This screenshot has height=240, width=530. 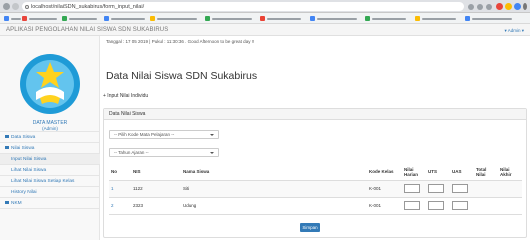 I want to click on cell-nama: Udung, so click(x=274, y=206).